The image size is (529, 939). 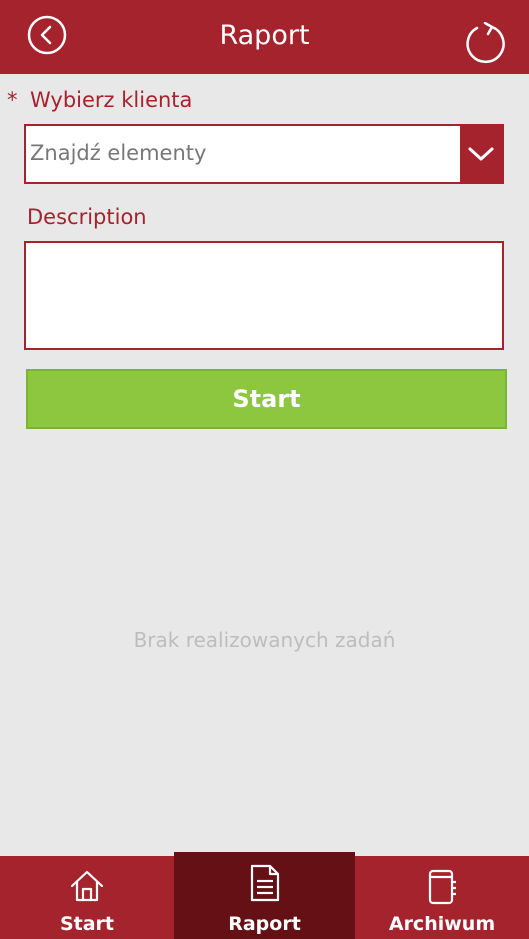 I want to click on dropdown-button, so click(x=481, y=154).